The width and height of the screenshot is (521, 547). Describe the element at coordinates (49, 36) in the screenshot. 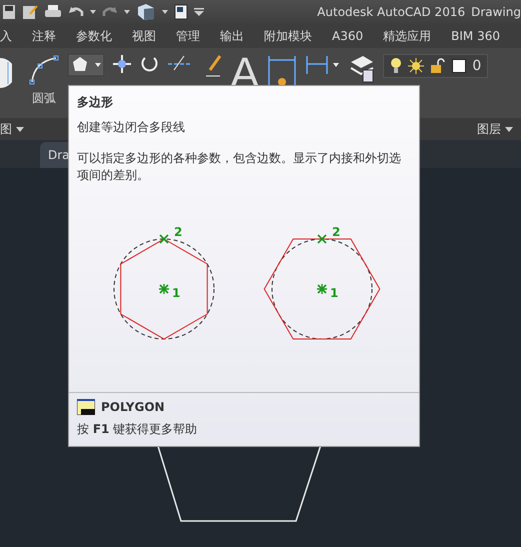

I see `ribbon-tab: 注释` at that location.